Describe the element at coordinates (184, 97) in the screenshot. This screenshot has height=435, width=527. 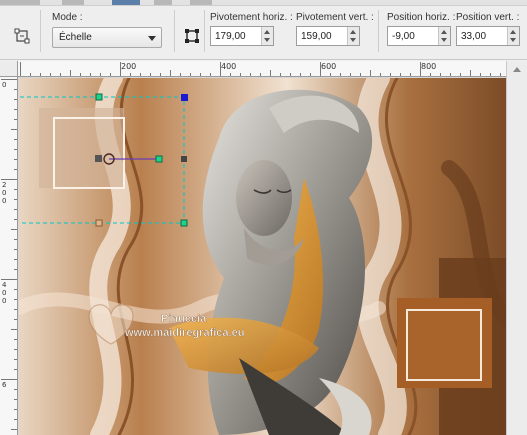
I see `gizmo-handle-top-right` at that location.